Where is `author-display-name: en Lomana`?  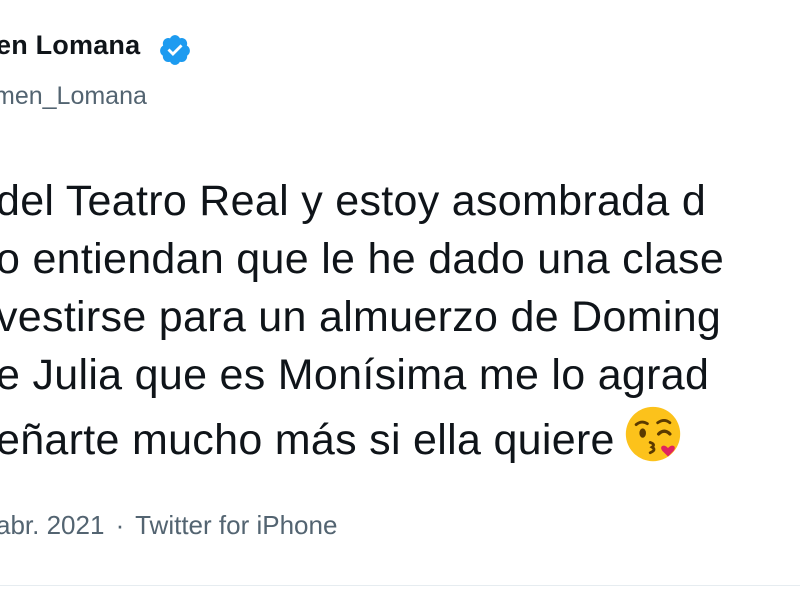 author-display-name: en Lomana is located at coordinates (70, 45).